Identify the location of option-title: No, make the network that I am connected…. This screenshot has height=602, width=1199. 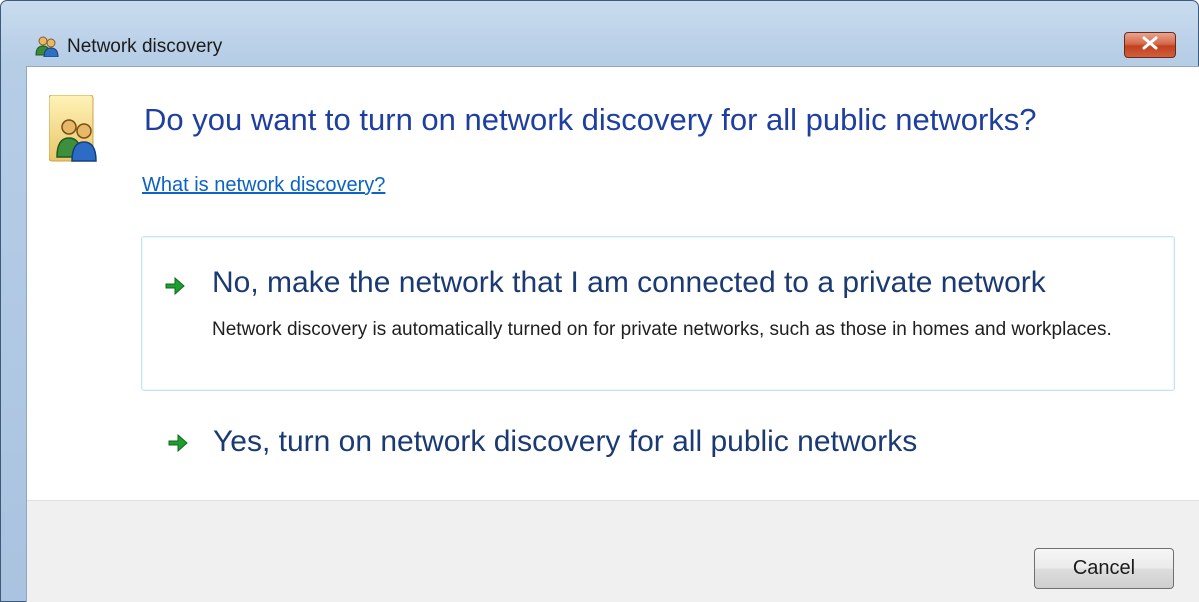
(629, 282).